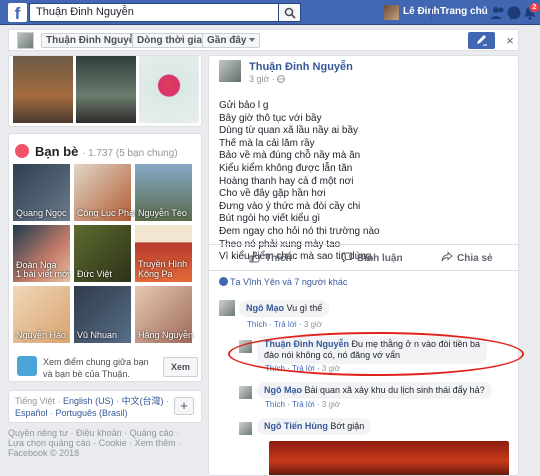  What do you see at coordinates (285, 324) in the screenshot?
I see `comment-reply-link: Trả lời` at bounding box center [285, 324].